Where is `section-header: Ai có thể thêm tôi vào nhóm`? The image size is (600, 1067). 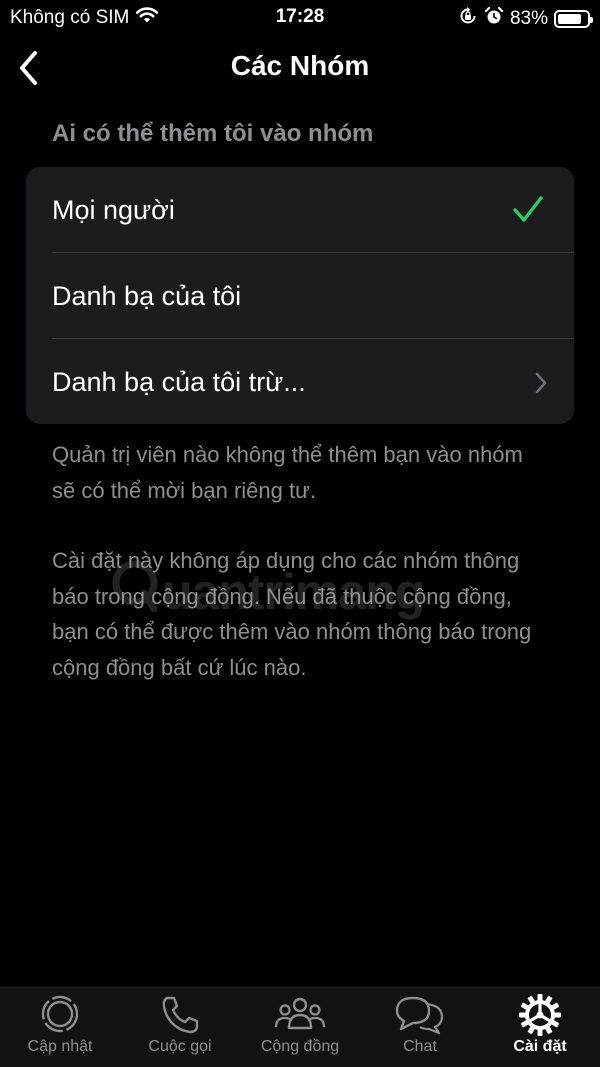 section-header: Ai có thể thêm tôi vào nhóm is located at coordinates (213, 133).